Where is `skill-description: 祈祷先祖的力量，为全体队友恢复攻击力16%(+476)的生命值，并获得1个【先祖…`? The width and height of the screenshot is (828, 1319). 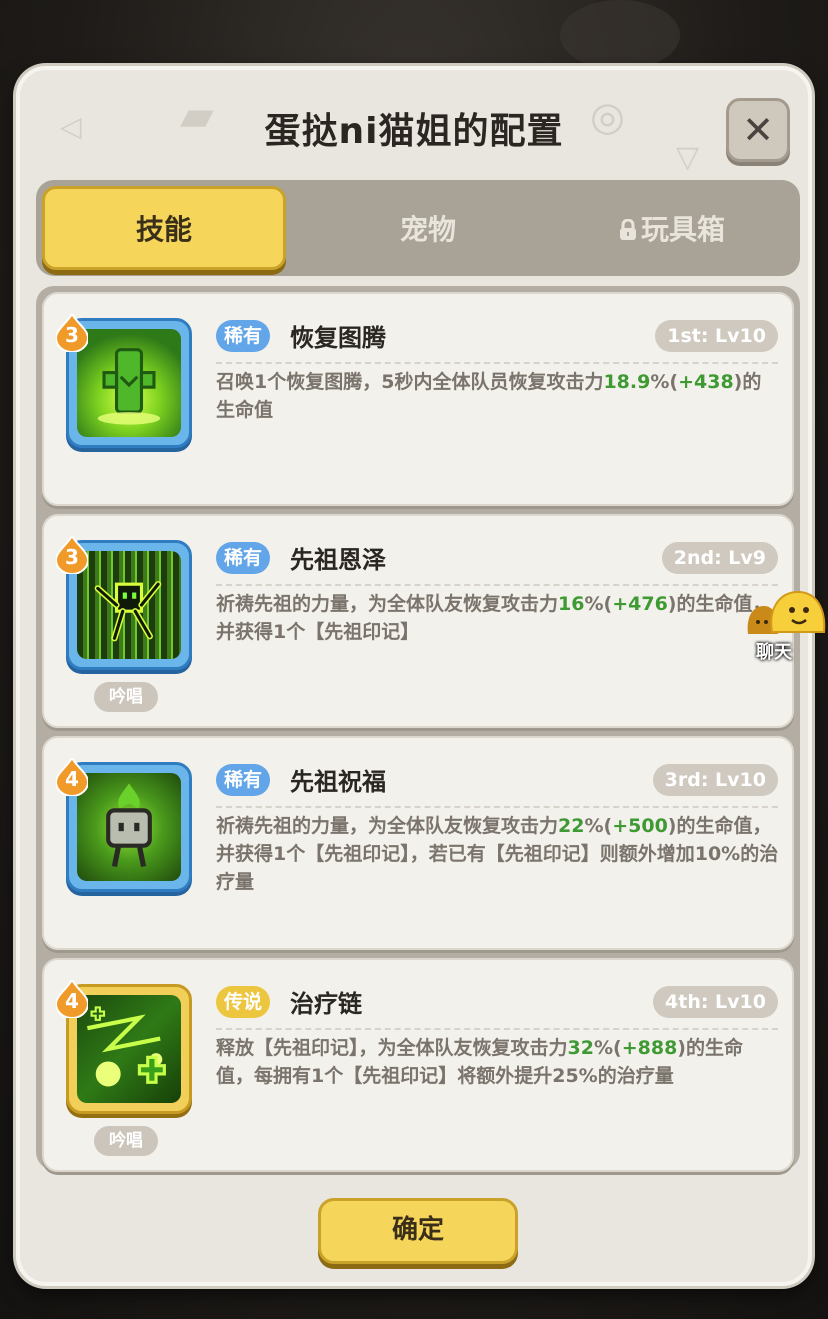
skill-description: 祈祷先祖的力量，为全体队友恢复攻击力16%(+476)的生命值，并获得1个【先祖… is located at coordinates (494, 618).